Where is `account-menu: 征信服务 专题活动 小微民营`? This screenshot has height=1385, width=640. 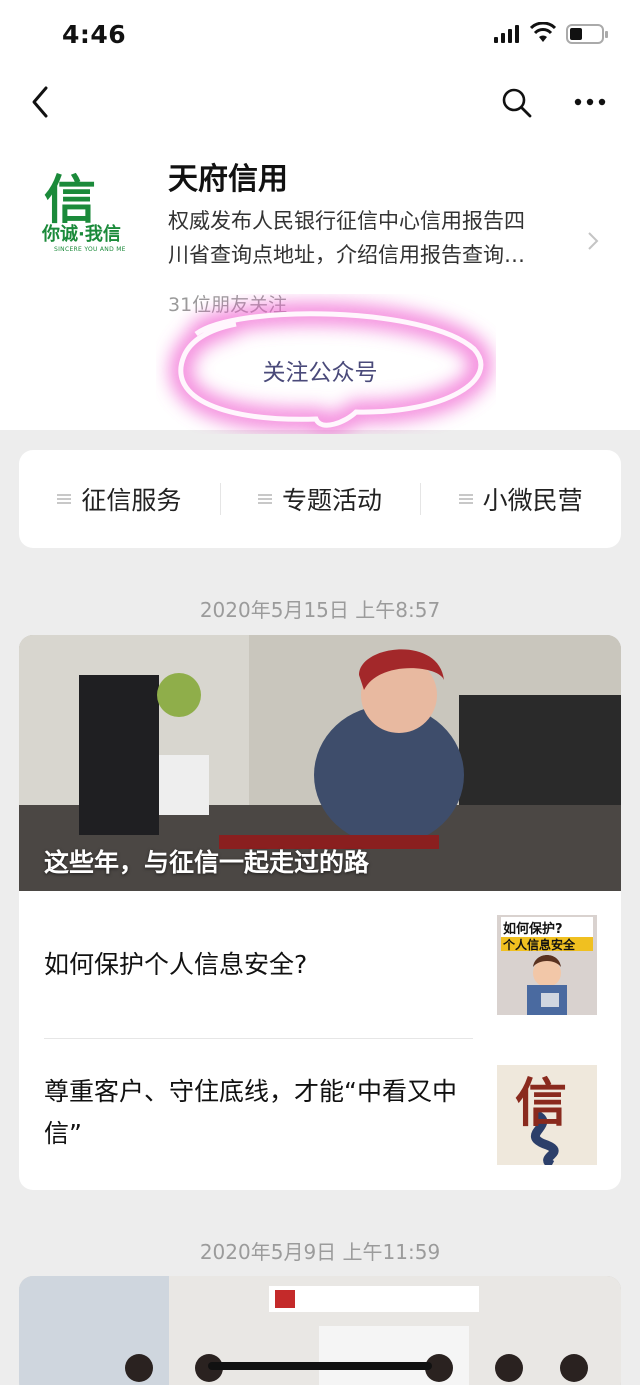 account-menu: 征信服务 专题活动 小微民营 is located at coordinates (320, 499).